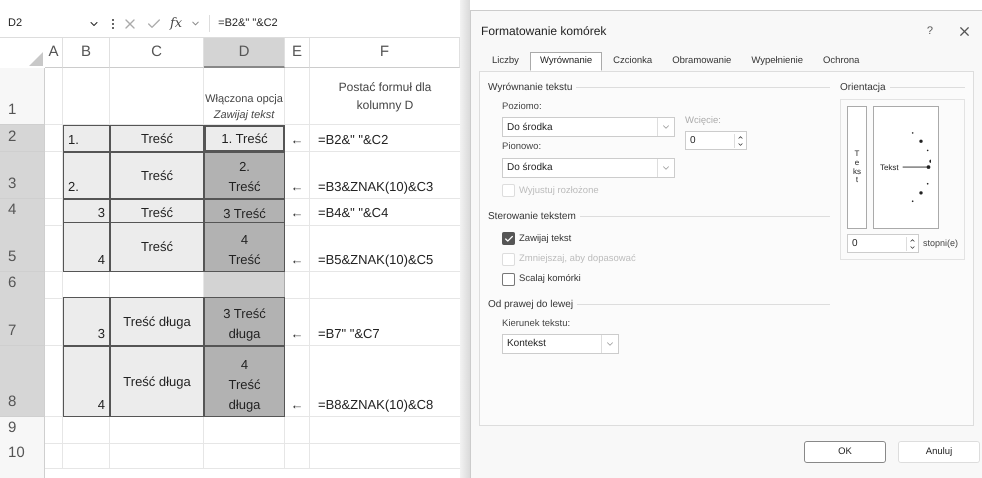 The image size is (982, 478). What do you see at coordinates (532, 217) in the screenshot?
I see `group-title: Sterowanie tekstem` at bounding box center [532, 217].